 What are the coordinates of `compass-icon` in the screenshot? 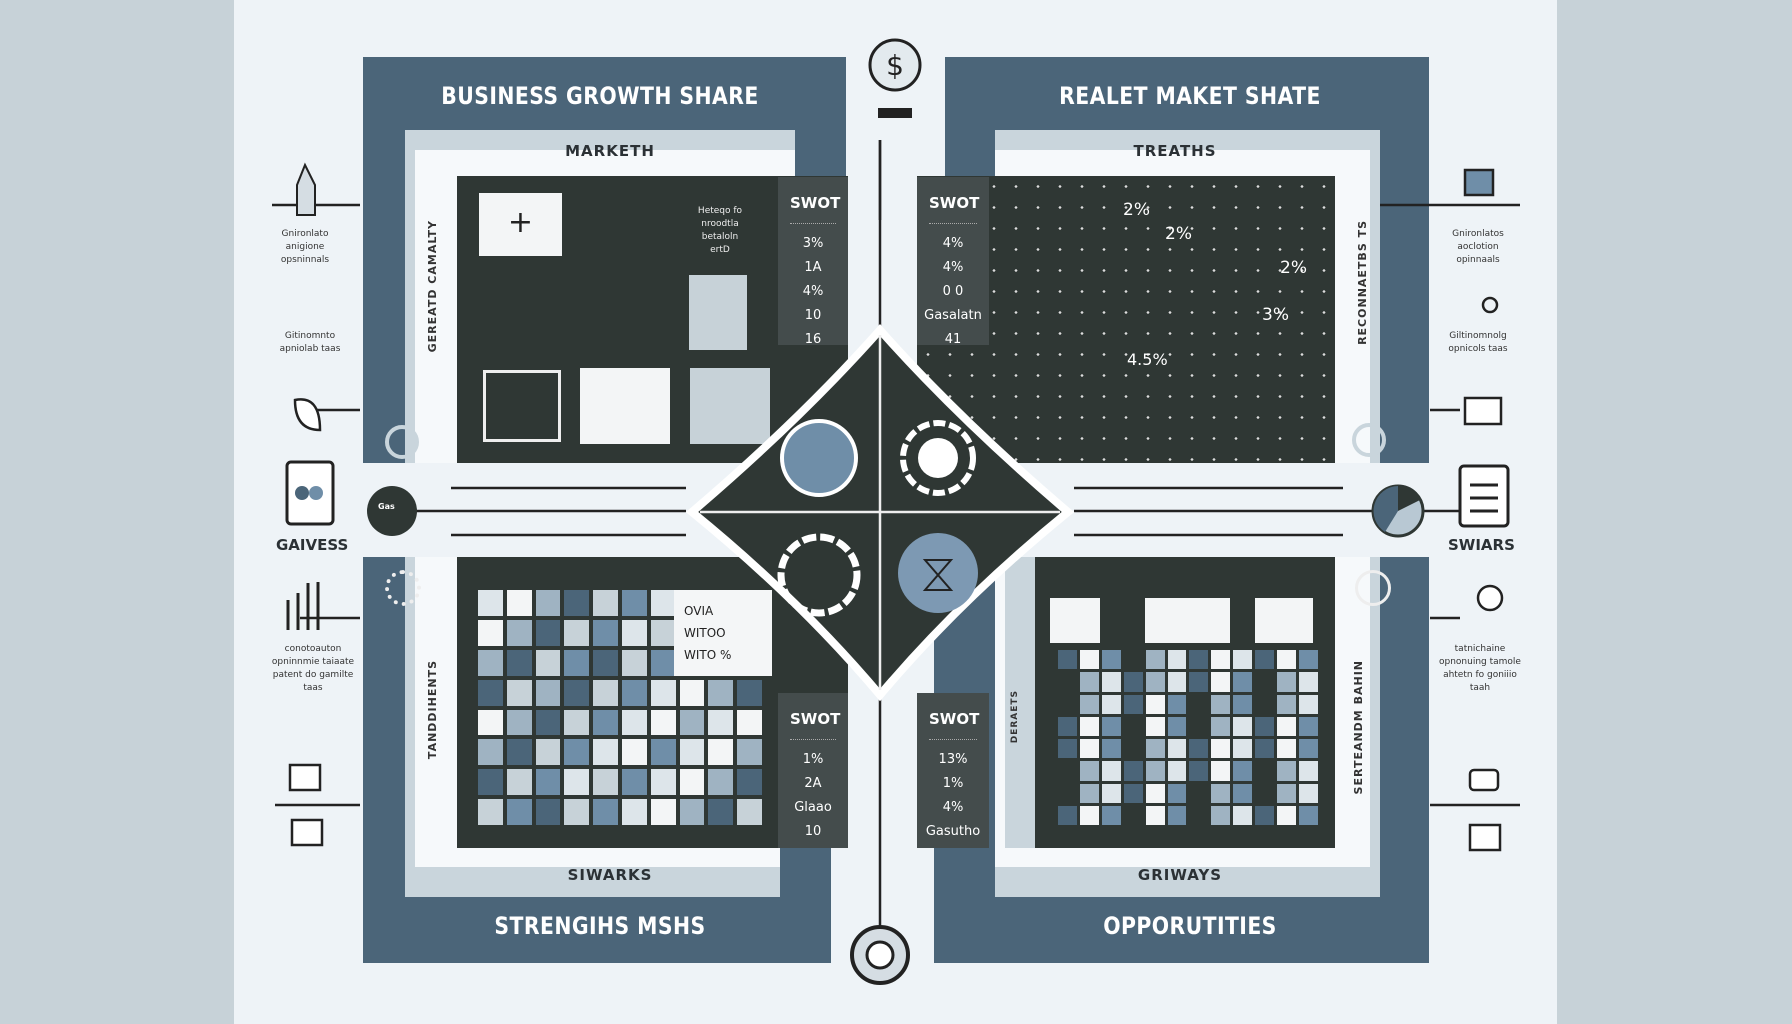 It's located at (819, 458).